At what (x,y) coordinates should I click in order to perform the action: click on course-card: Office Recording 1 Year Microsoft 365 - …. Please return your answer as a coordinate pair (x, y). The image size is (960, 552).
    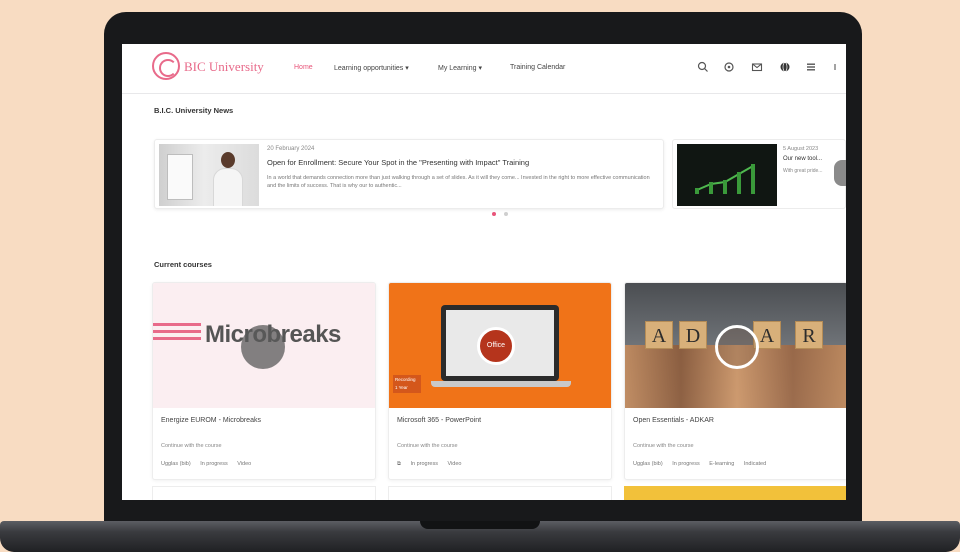
    Looking at the image, I should click on (500, 381).